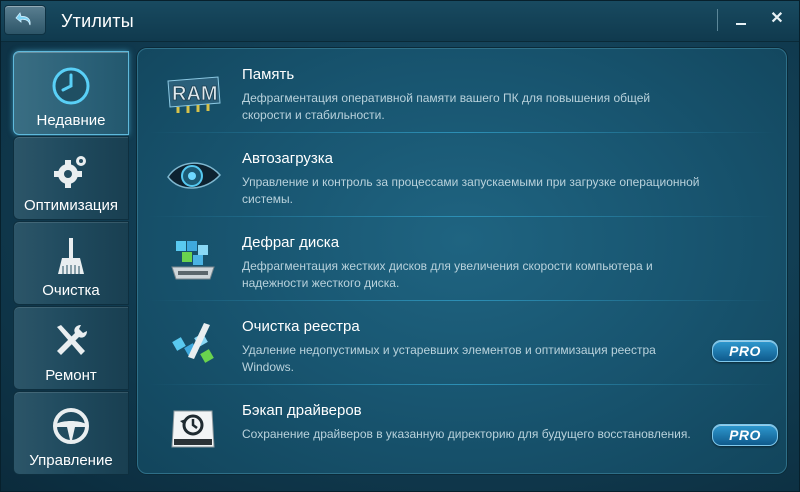 Image resolution: width=800 pixels, height=492 pixels. I want to click on steering-wheel-icon, so click(71, 426).